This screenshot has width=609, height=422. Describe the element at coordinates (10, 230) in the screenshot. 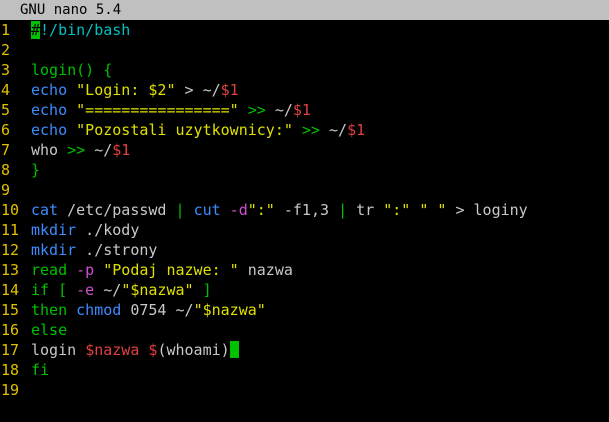

I see `line-number: 11` at that location.